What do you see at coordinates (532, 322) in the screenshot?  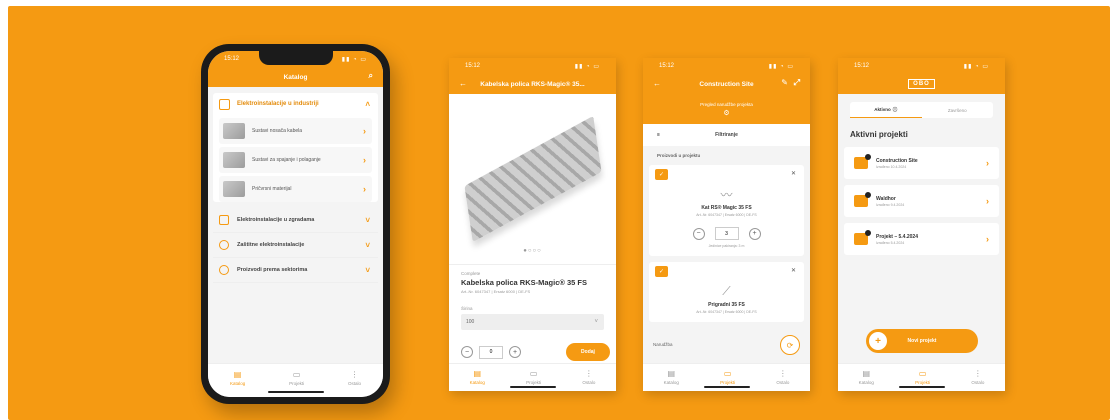 I see `width-select: 100 ˅` at bounding box center [532, 322].